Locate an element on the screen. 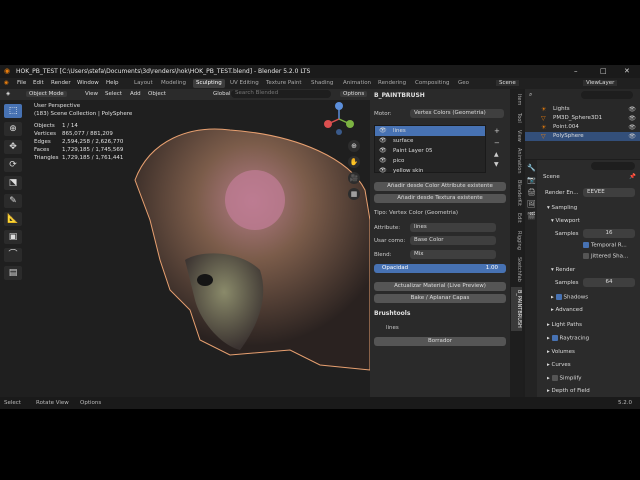  sampling-panel-header: ▾ Sampling is located at coordinates (562, 208).